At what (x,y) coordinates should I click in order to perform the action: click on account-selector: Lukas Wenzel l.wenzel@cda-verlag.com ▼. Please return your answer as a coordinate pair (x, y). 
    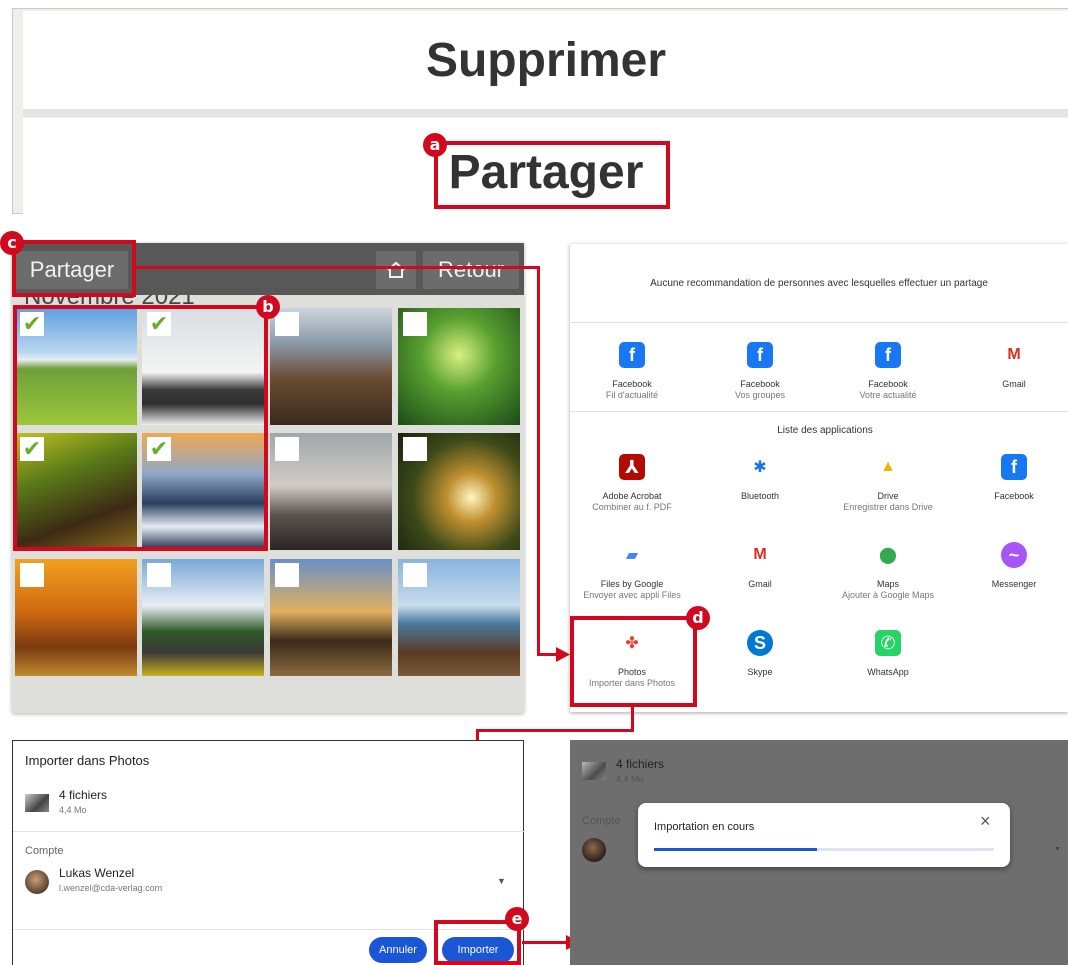
    Looking at the image, I should click on (271, 886).